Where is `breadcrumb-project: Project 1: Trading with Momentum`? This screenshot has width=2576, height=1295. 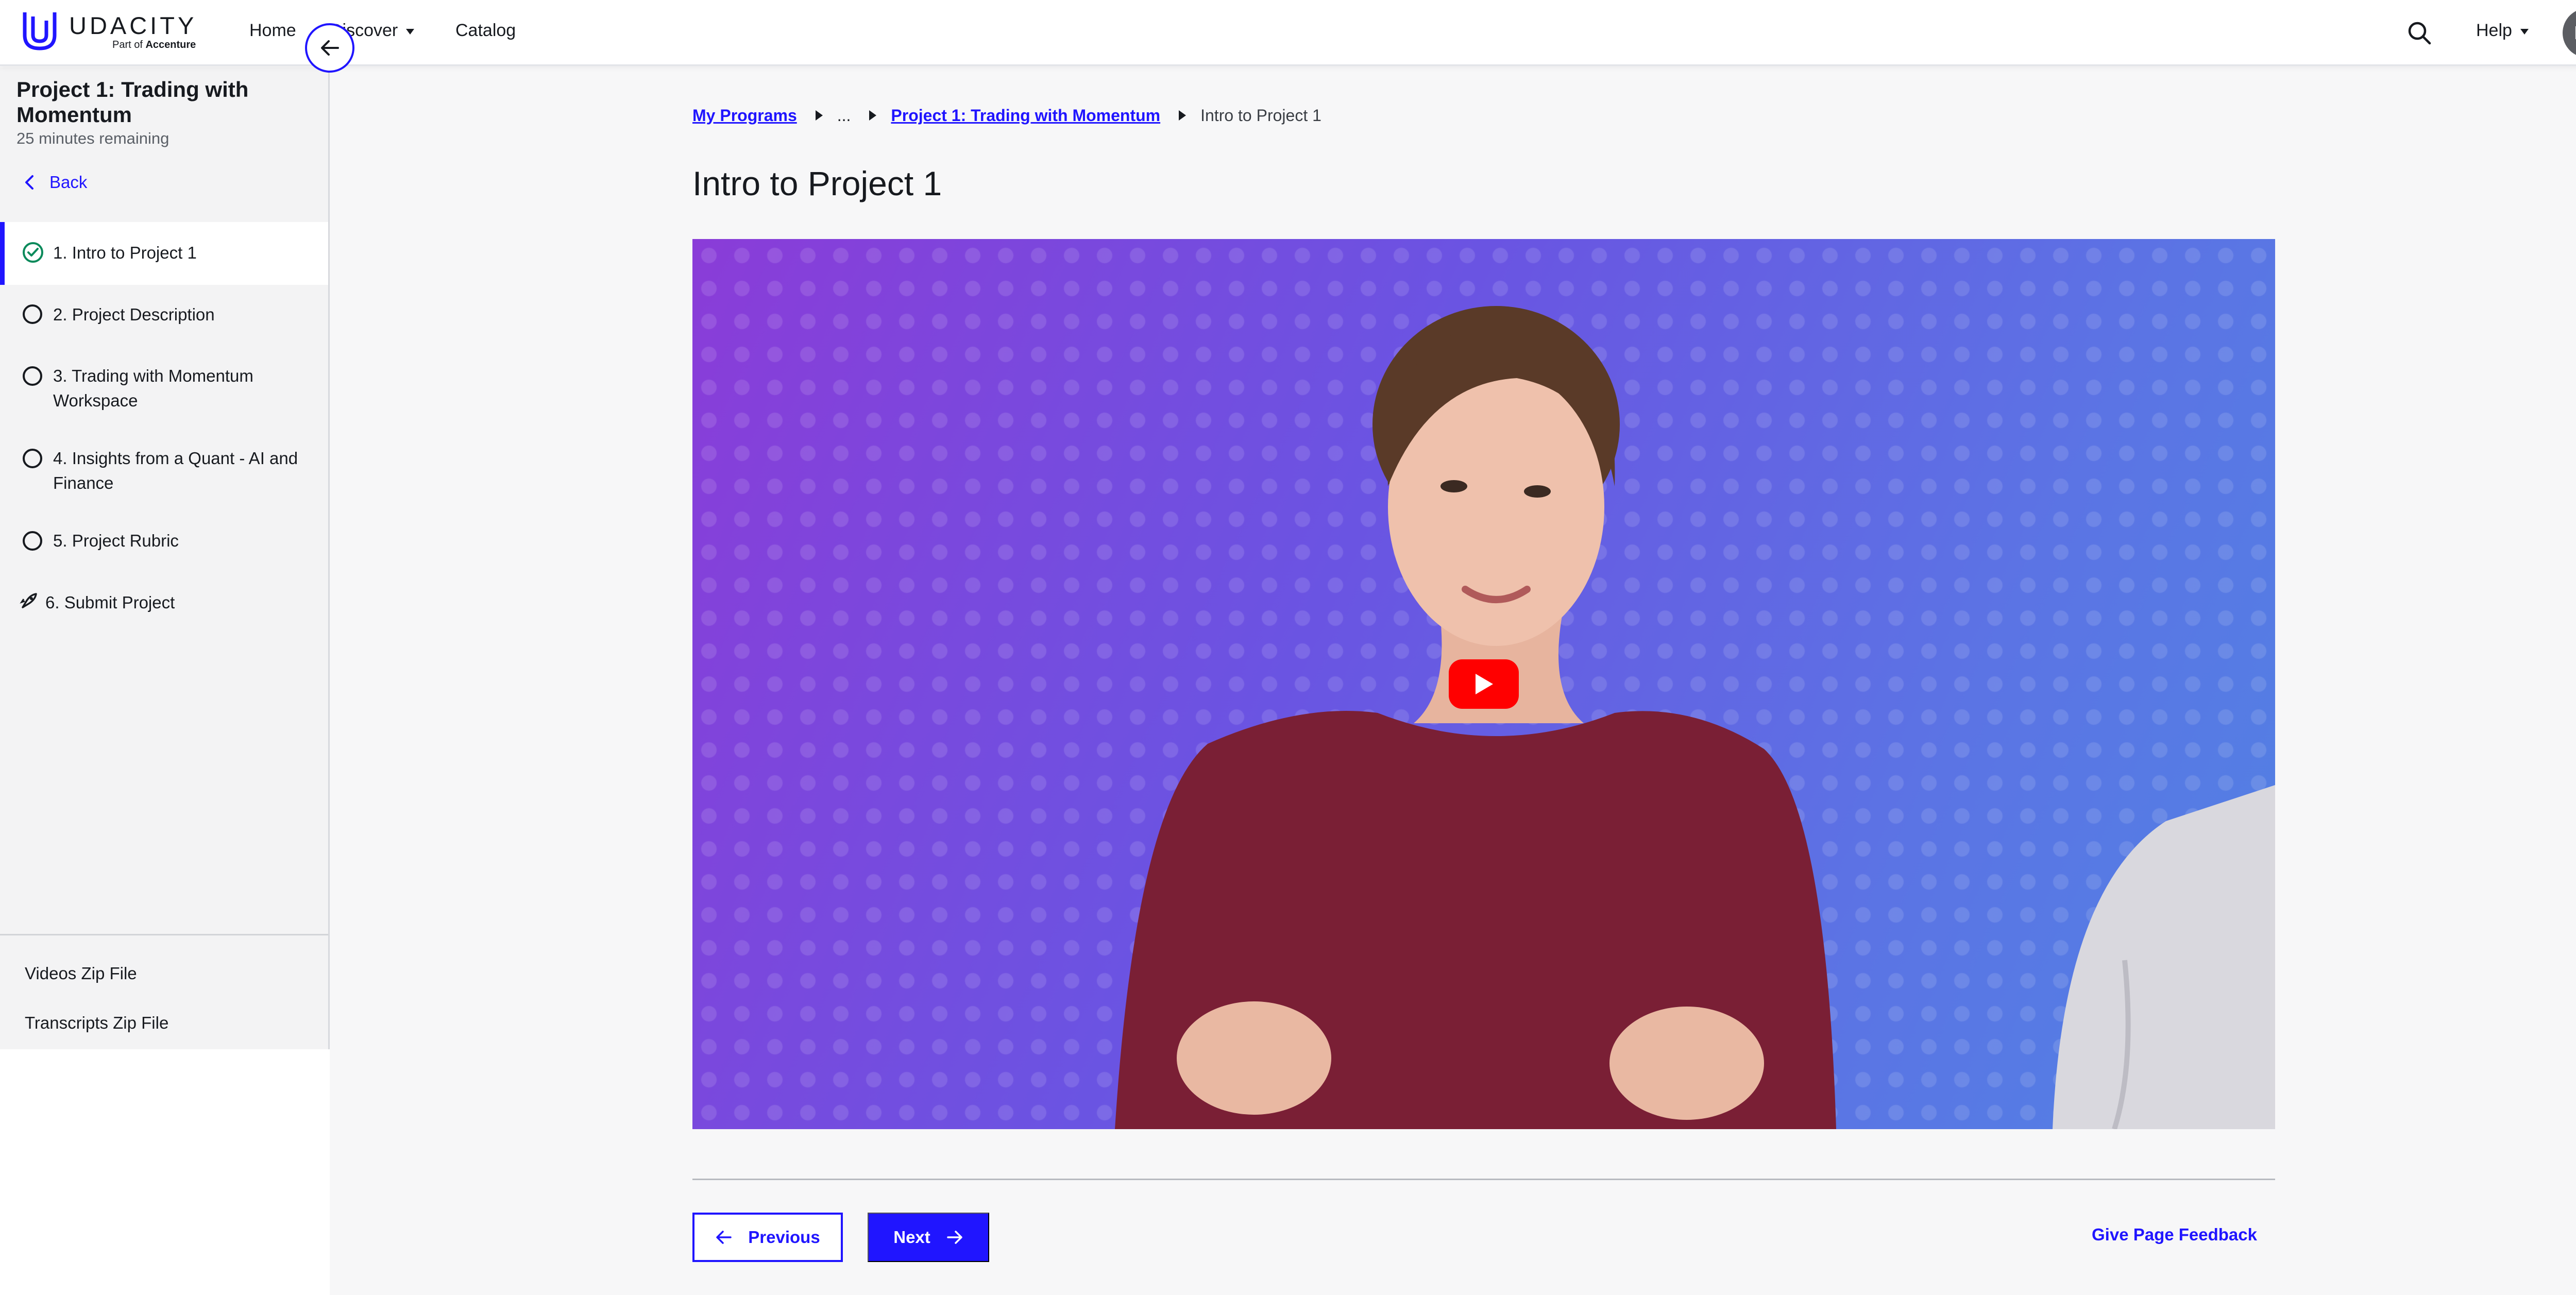 breadcrumb-project: Project 1: Trading with Momentum is located at coordinates (1025, 115).